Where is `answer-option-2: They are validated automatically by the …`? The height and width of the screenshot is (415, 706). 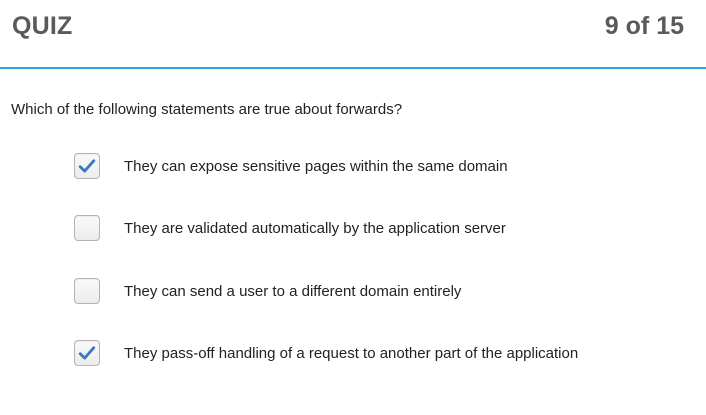 answer-option-2: They are validated automatically by the … is located at coordinates (384, 228).